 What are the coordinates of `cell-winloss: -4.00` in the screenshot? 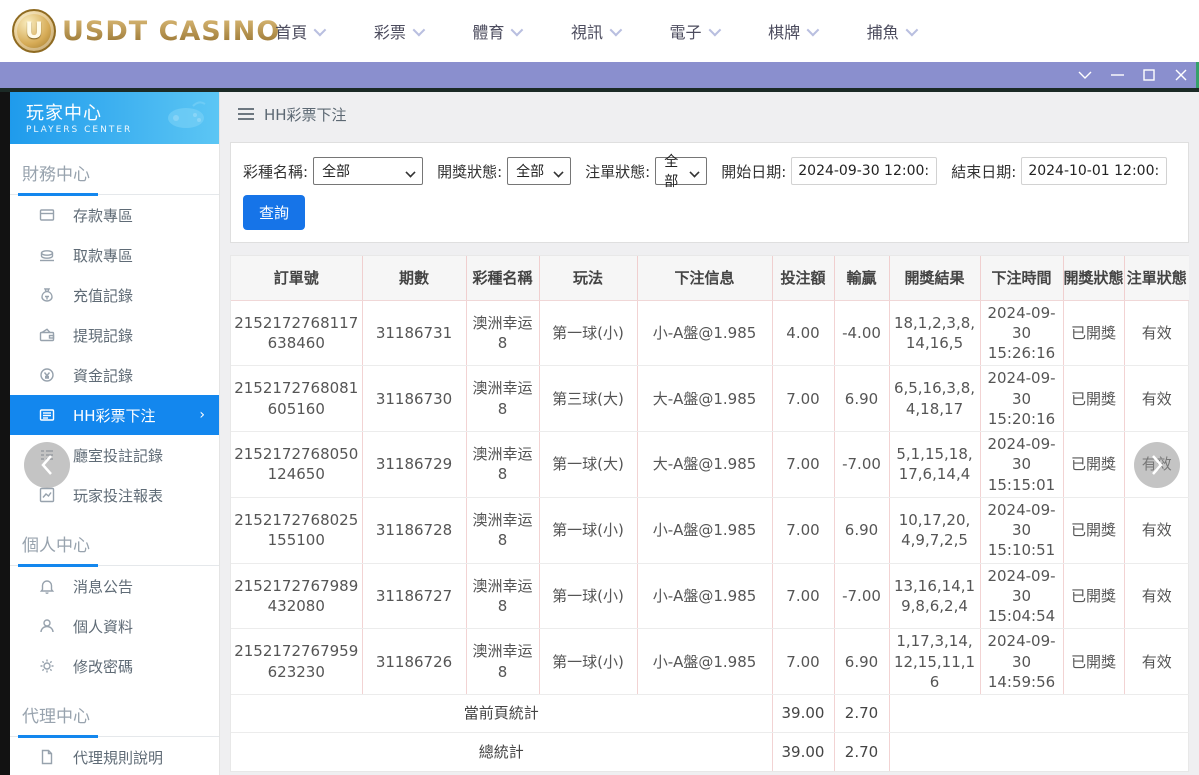 It's located at (862, 333).